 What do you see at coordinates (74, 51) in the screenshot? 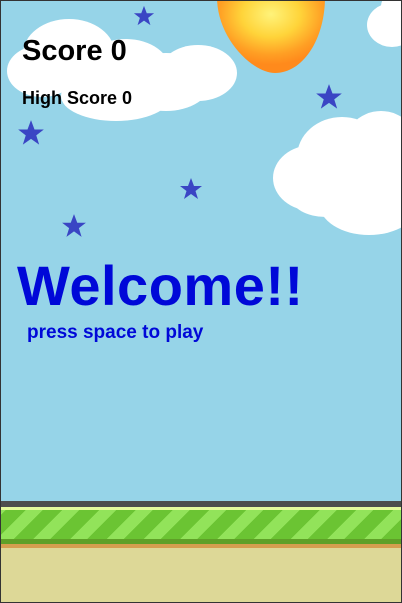
I see `score-label: Score 0` at bounding box center [74, 51].